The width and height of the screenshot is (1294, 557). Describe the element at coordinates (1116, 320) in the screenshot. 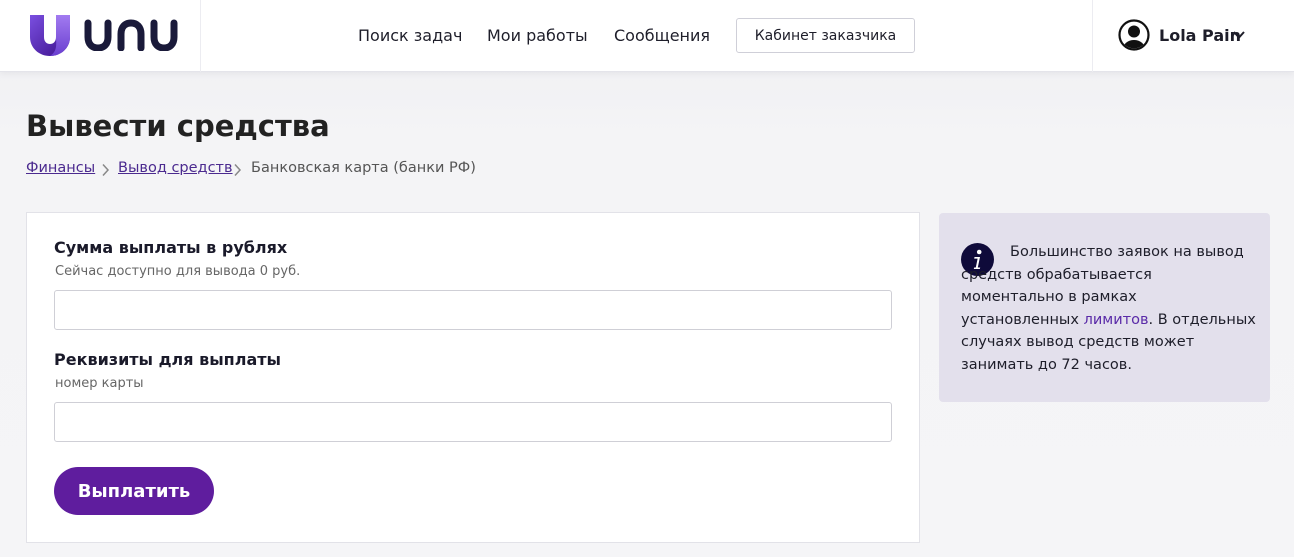

I see `limits-link: лимитов` at that location.